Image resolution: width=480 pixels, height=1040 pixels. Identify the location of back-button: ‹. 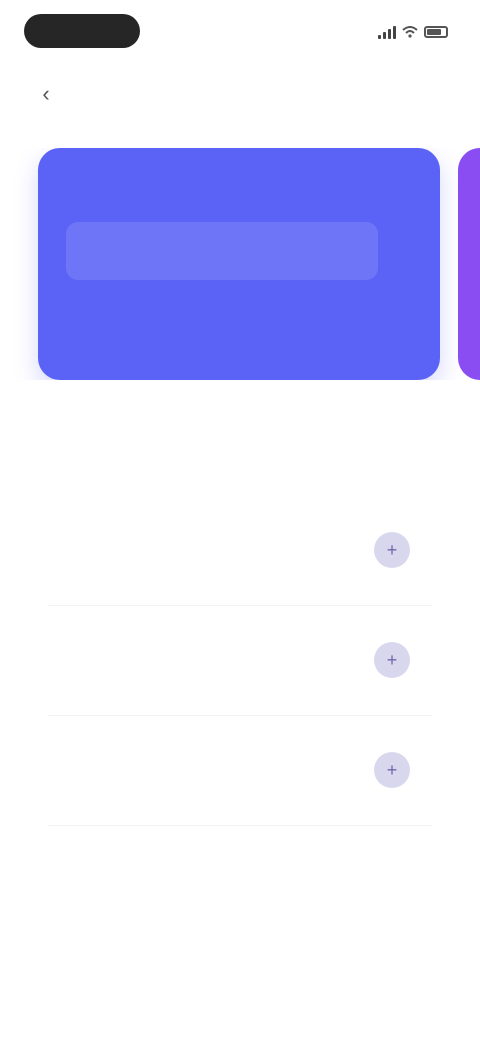
(46, 94).